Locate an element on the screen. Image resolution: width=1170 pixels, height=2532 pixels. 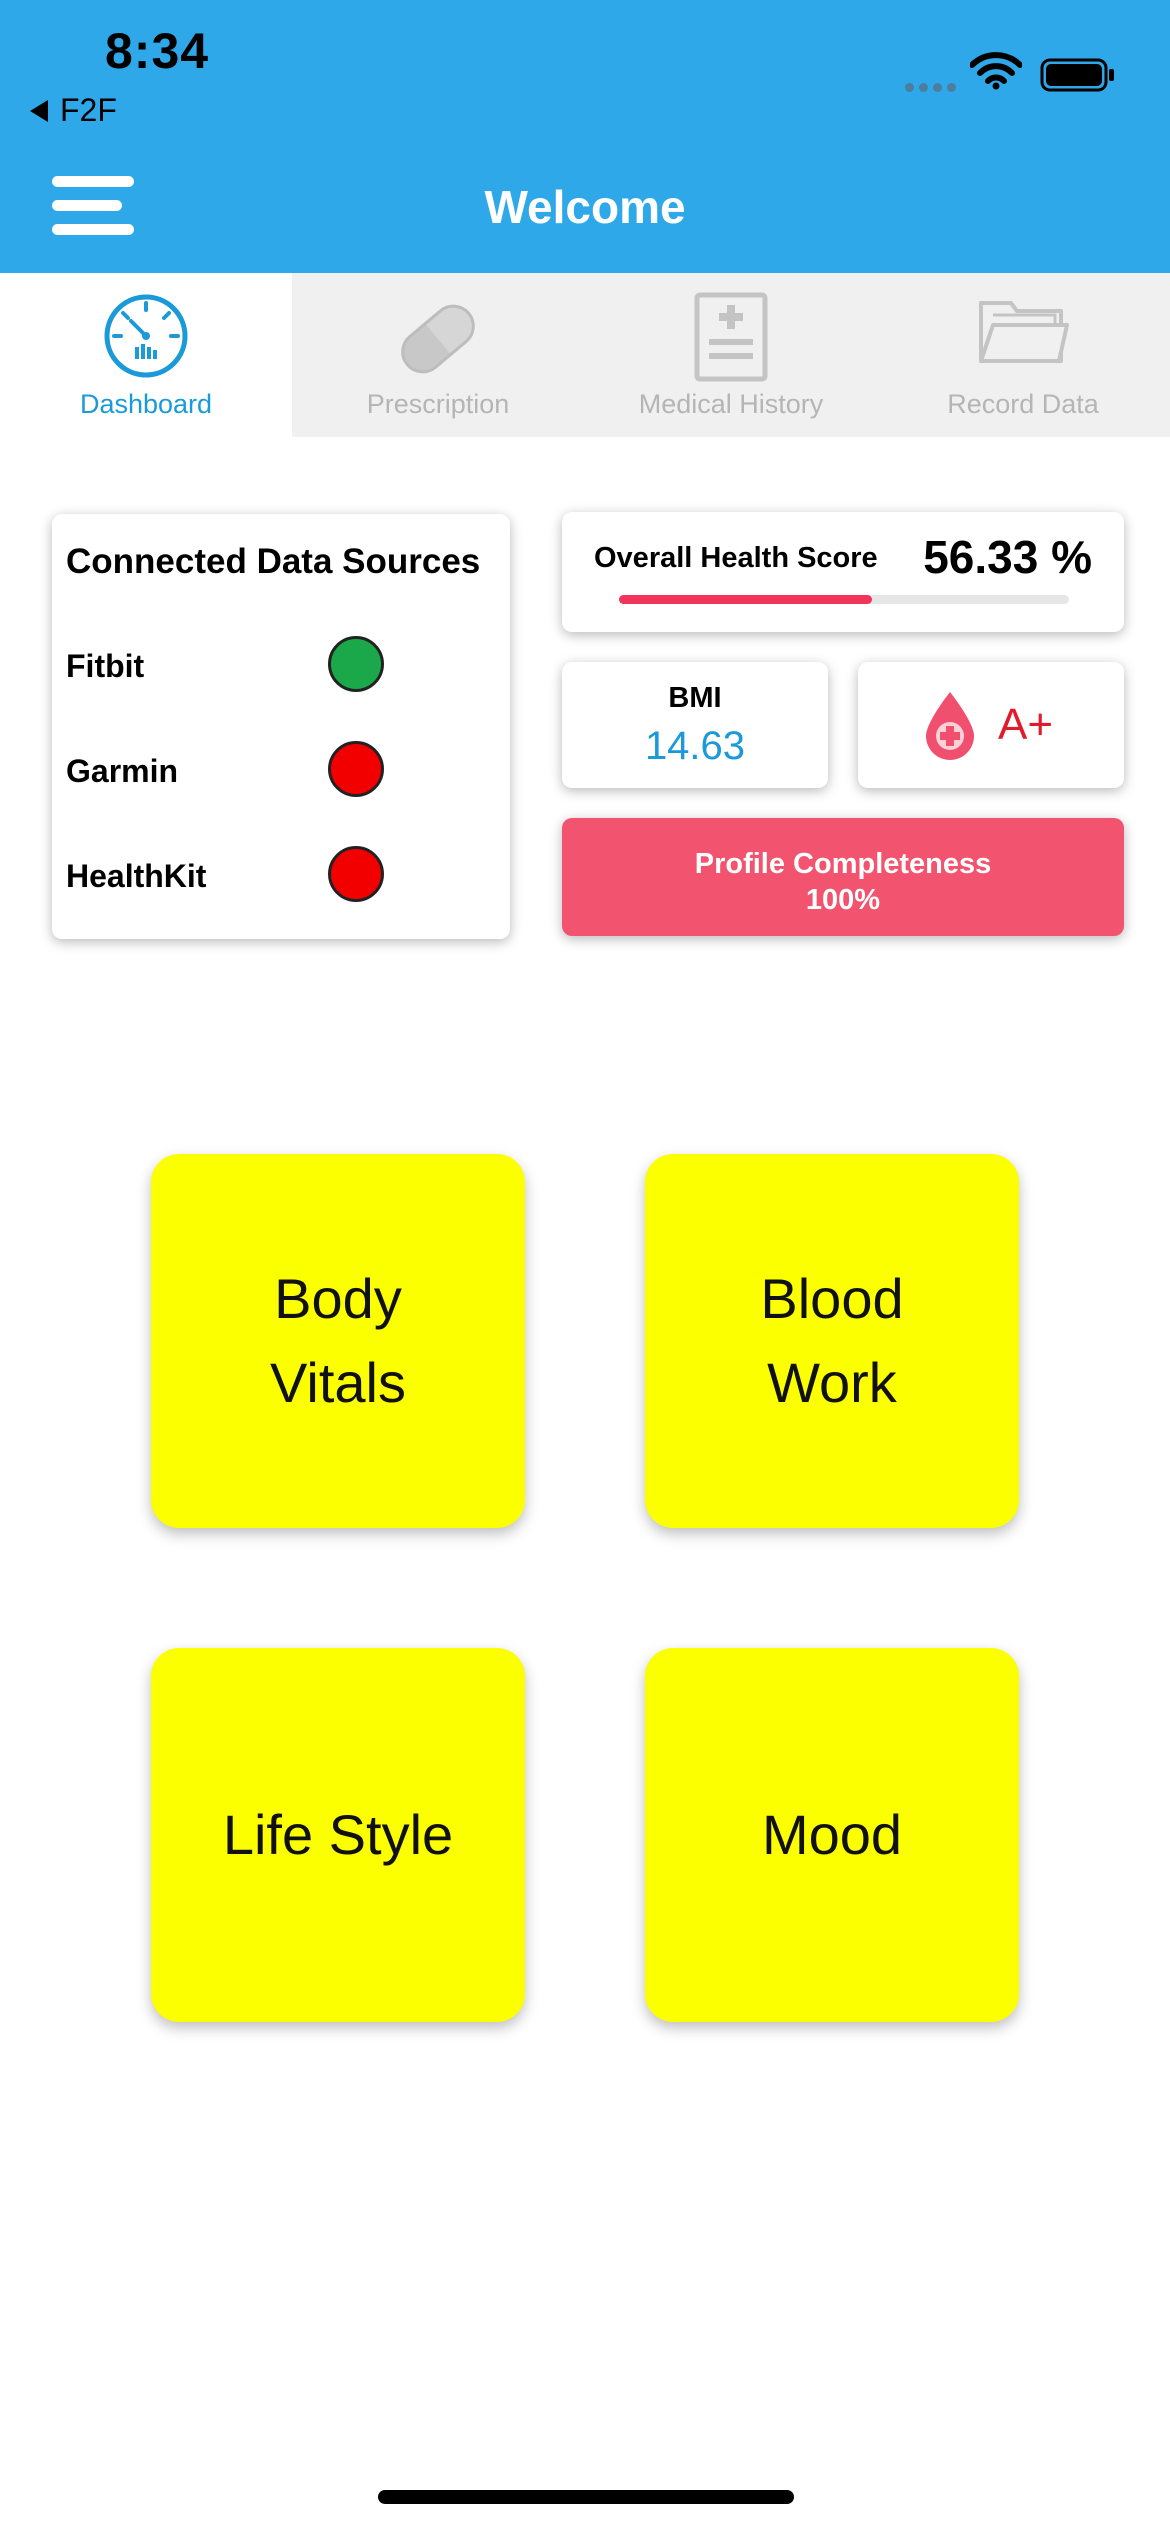
tab-record-data: Record Data is located at coordinates (1023, 355).